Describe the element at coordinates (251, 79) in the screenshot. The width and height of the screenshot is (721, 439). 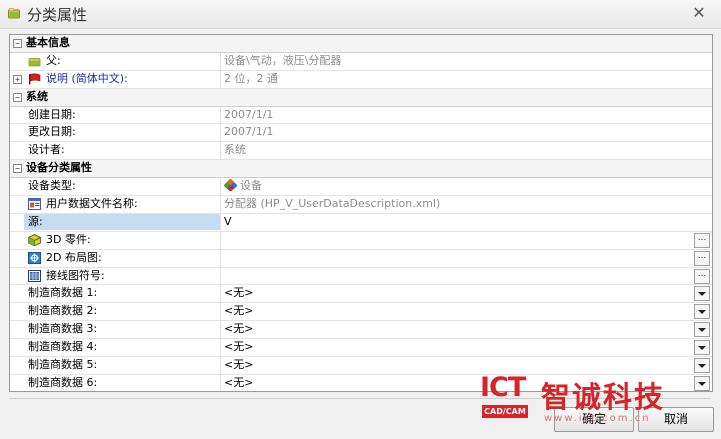
I see `property-value: 2 位，2 通` at that location.